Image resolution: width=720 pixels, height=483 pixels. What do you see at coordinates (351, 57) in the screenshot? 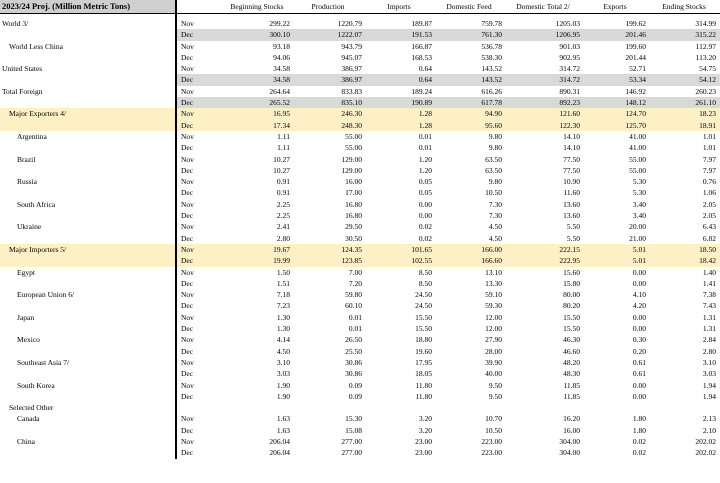
I see `cell-production: 945.07` at bounding box center [351, 57].